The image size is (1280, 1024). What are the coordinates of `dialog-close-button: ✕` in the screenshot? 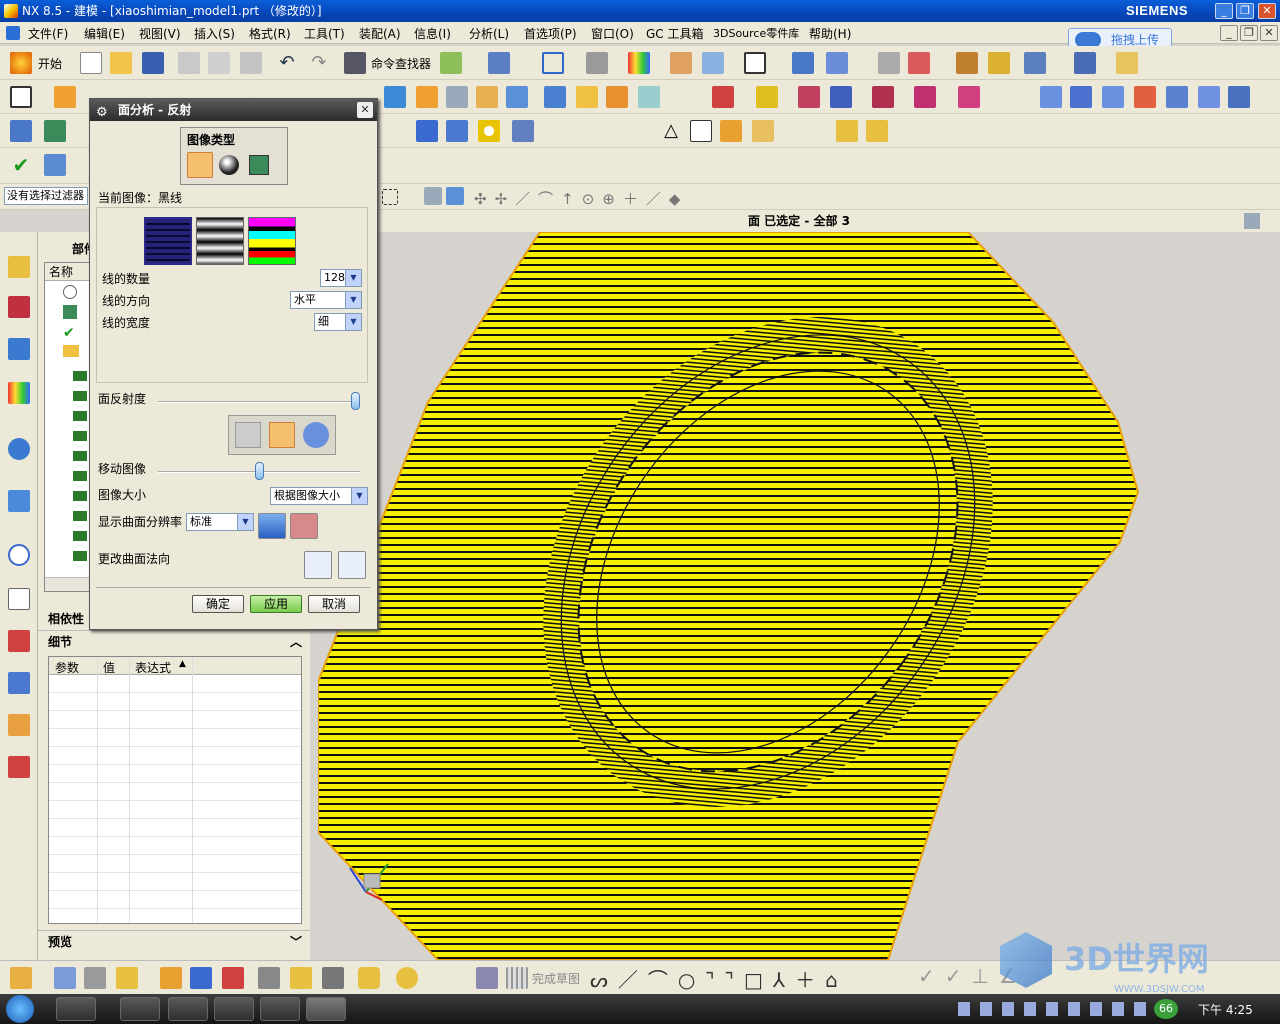 It's located at (365, 110).